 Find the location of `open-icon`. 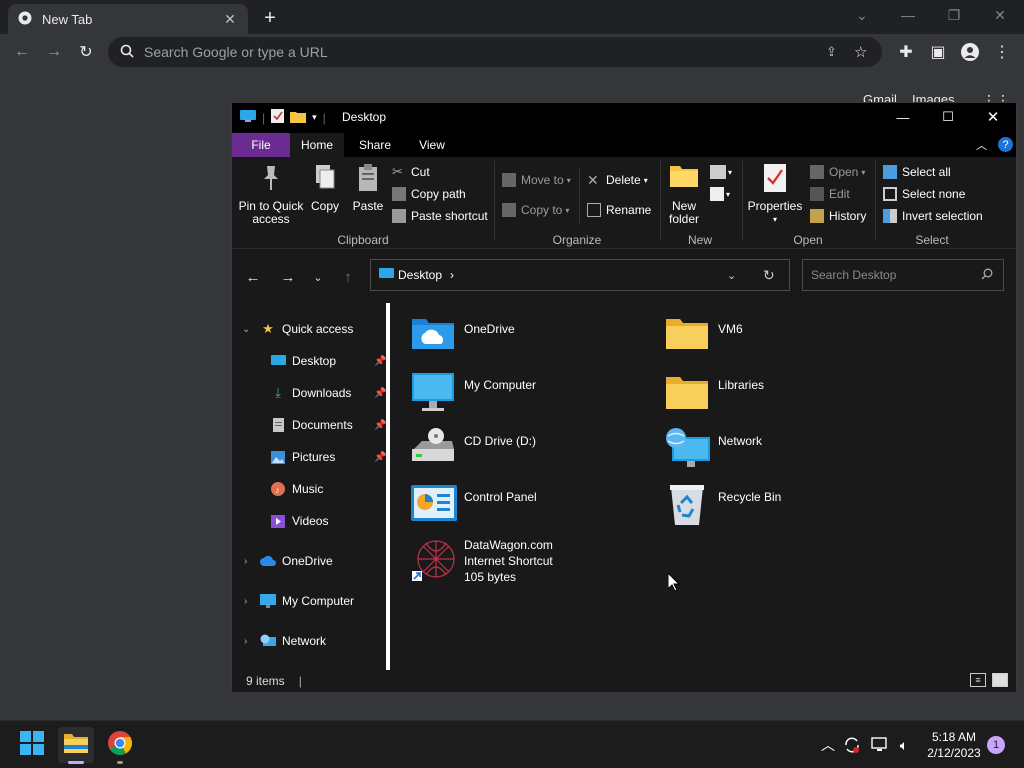

open-icon is located at coordinates (817, 172).